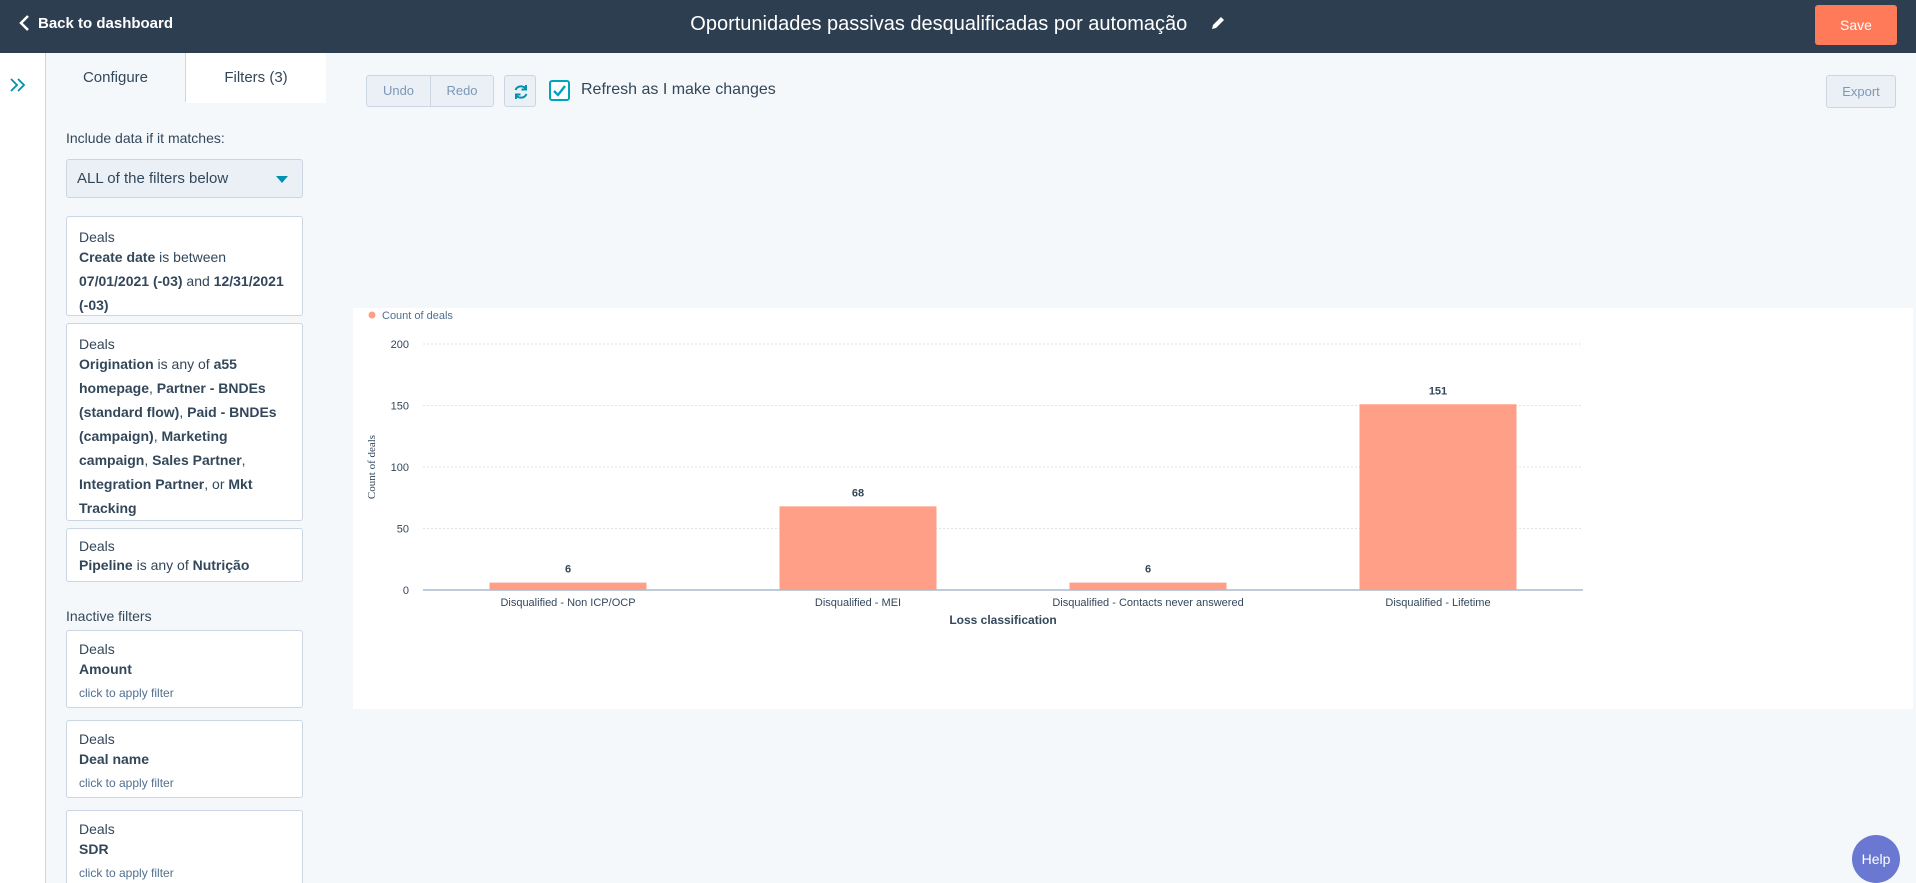  What do you see at coordinates (858, 493) in the screenshot?
I see `bar-value-label: 68` at bounding box center [858, 493].